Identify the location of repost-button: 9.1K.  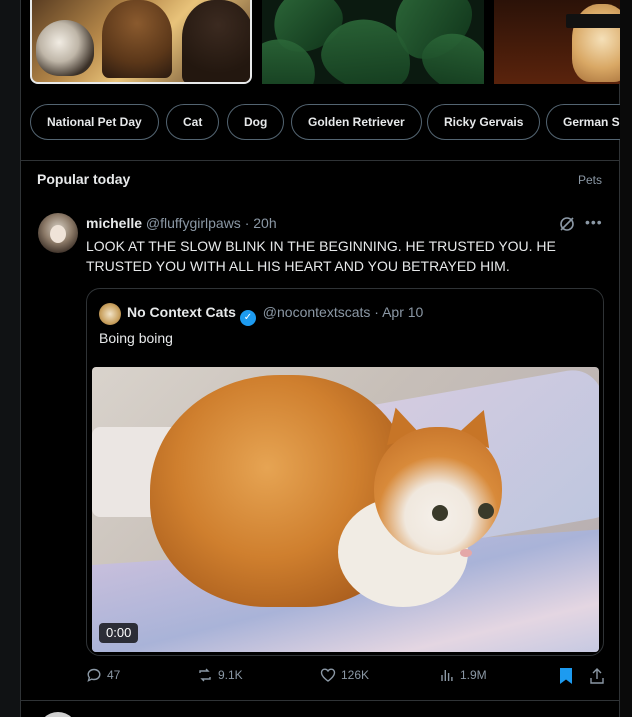
(220, 678).